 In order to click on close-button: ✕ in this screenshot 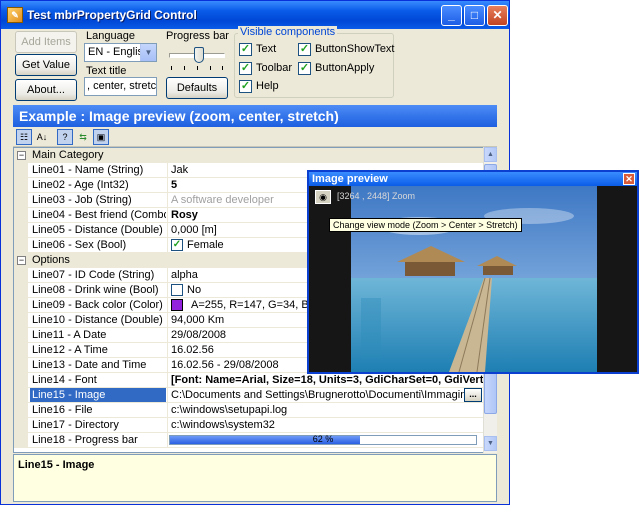, I will do `click(497, 15)`.